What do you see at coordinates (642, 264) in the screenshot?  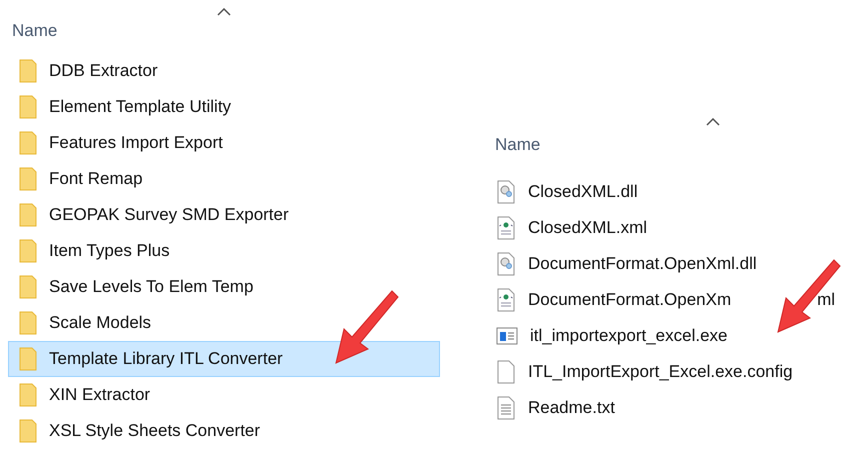 I see `file-name: DocumentFormat.OpenXml.dll` at bounding box center [642, 264].